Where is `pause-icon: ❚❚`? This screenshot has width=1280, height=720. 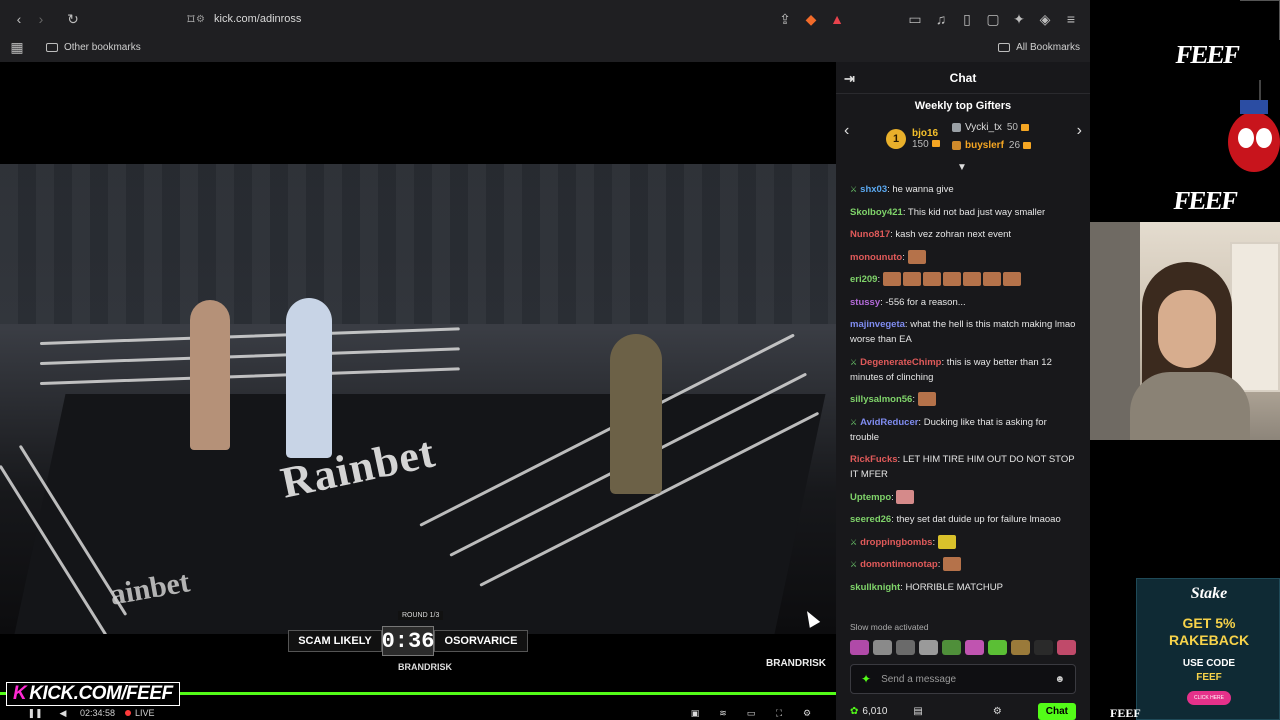 pause-icon: ❚❚ is located at coordinates (34, 713).